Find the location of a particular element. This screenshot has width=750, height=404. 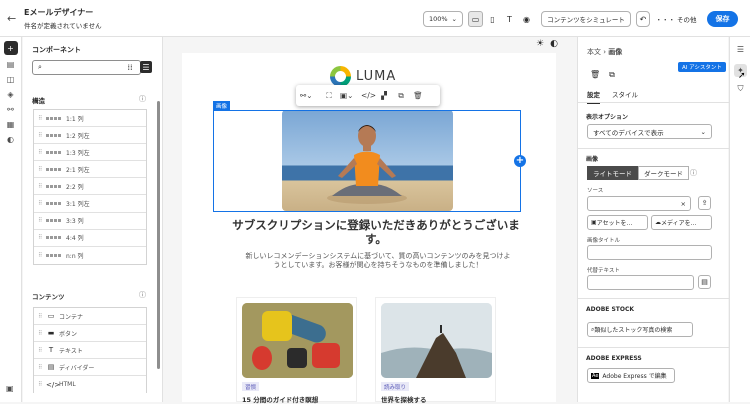

personalize-icon: ▤ is located at coordinates (704, 282).